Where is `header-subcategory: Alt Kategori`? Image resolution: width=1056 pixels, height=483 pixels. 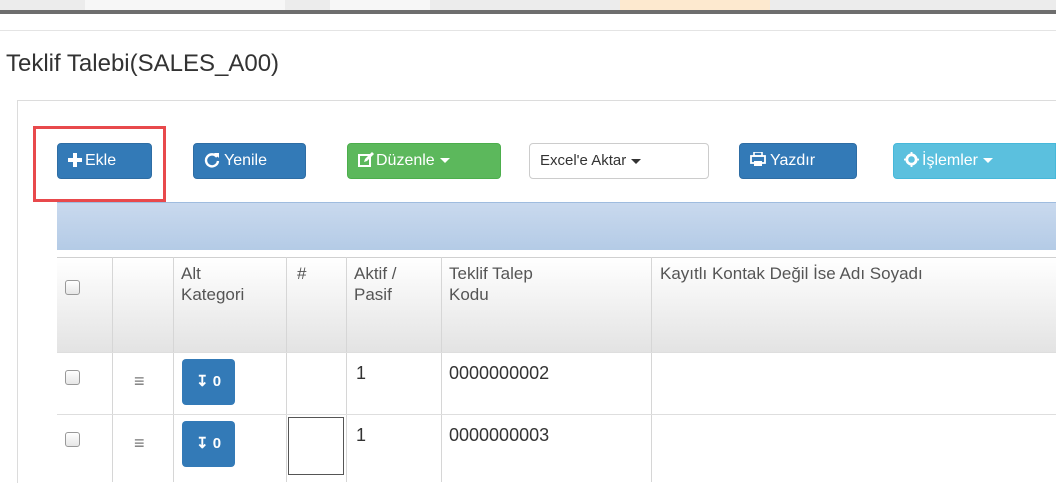
header-subcategory: Alt Kategori is located at coordinates (212, 284).